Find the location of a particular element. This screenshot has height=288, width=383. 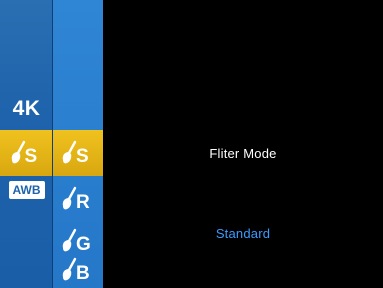

filter-option-letter: S is located at coordinates (82, 156).